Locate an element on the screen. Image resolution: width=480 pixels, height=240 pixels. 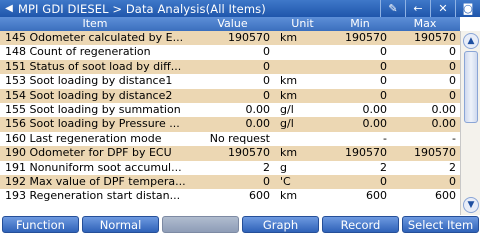
table-row: 151 Status of soot load by diff... 0 0 0 is located at coordinates (230, 67).